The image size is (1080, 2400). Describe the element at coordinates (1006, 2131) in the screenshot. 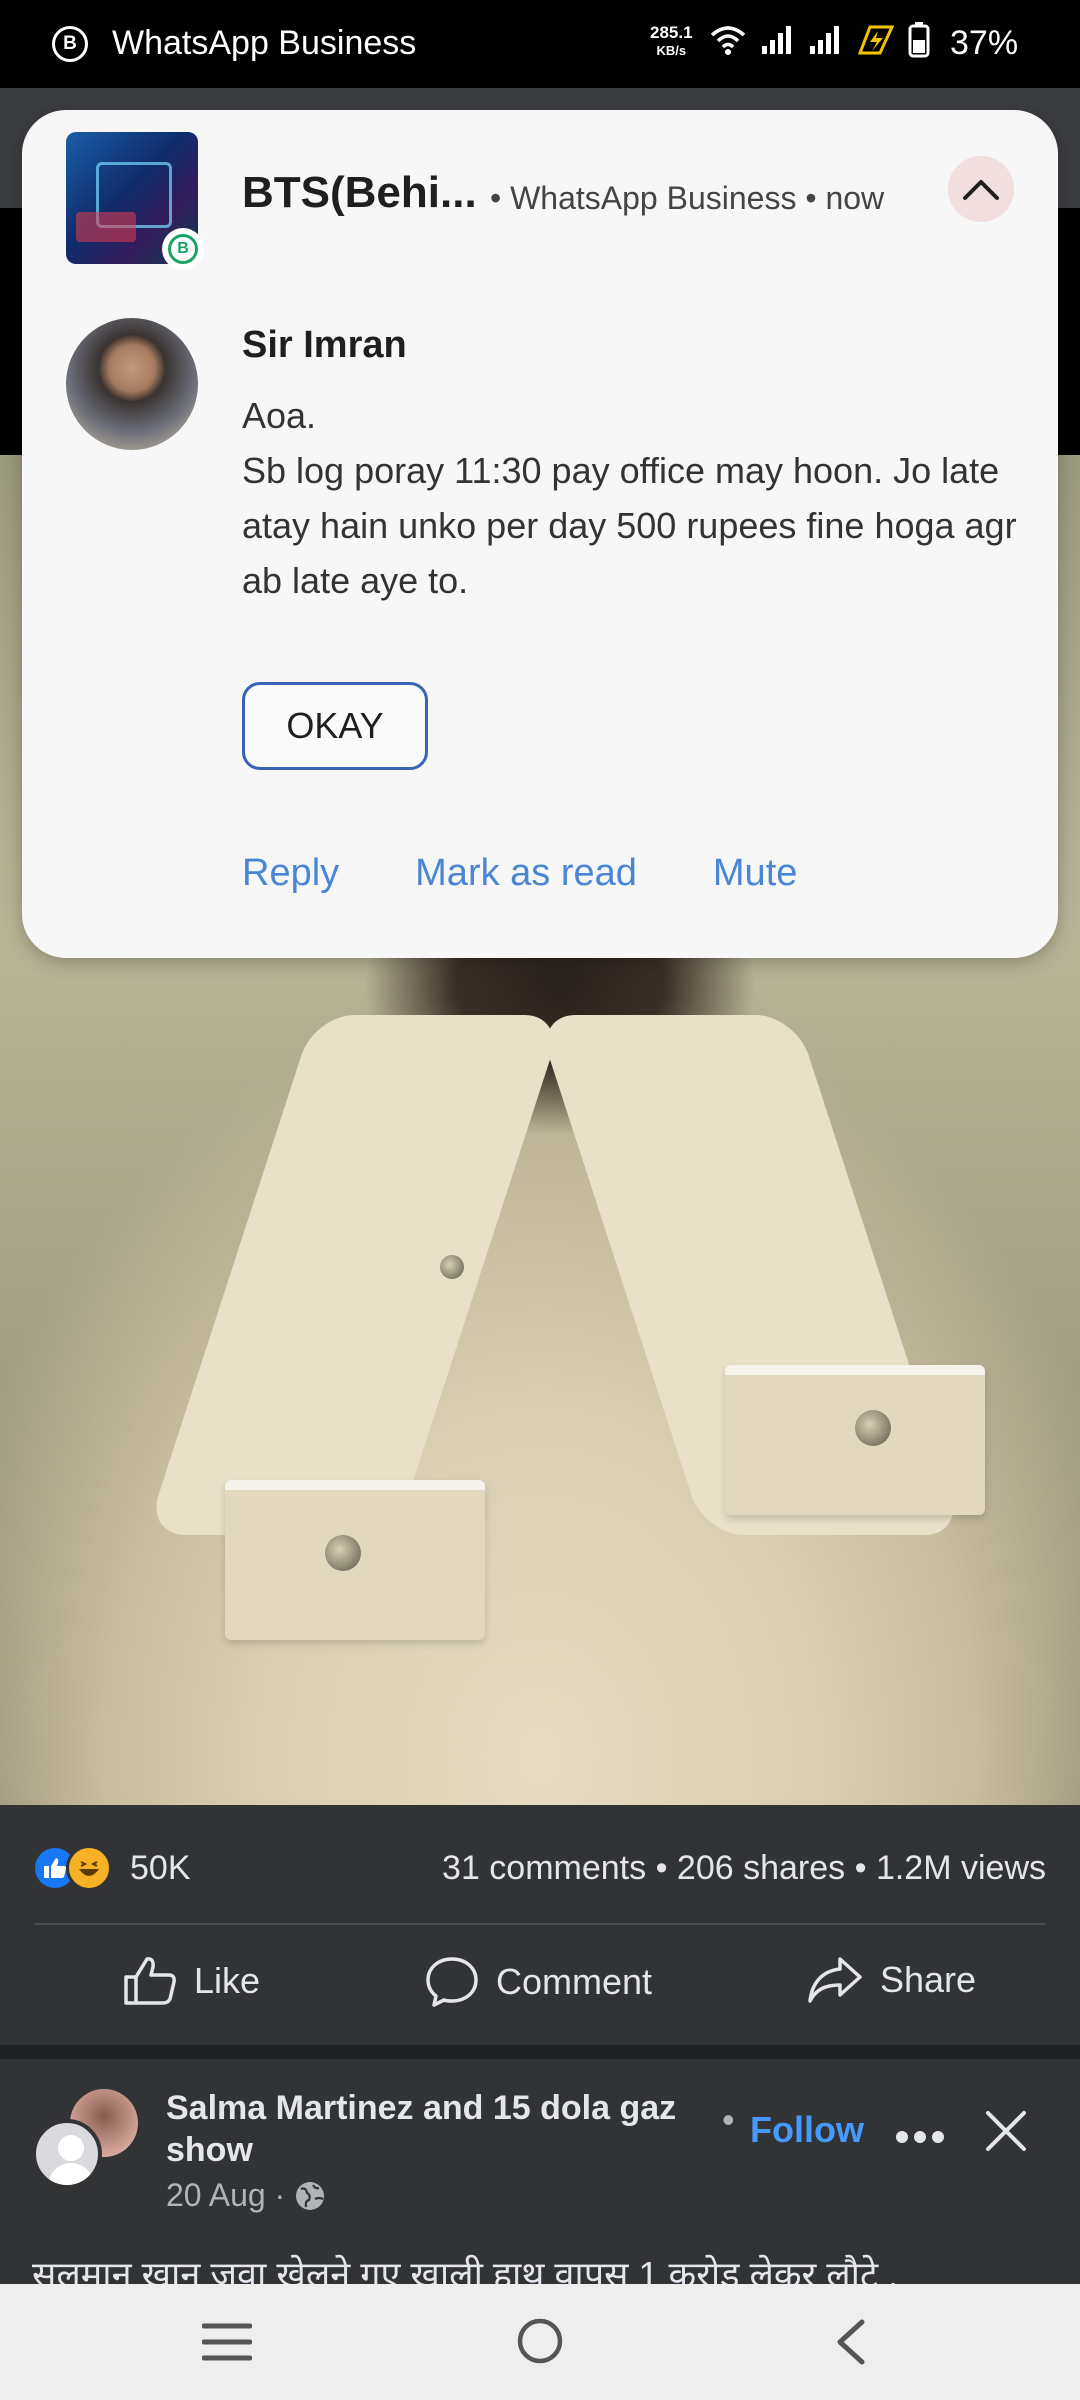

I see `close-icon` at that location.